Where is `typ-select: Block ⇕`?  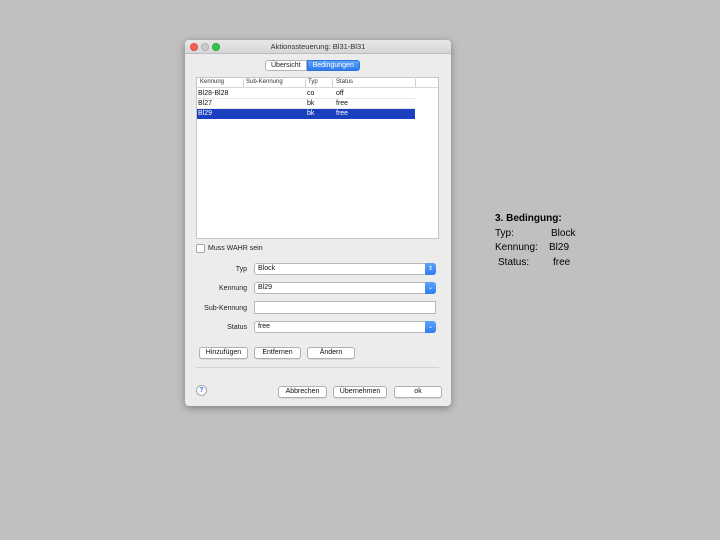
typ-select: Block ⇕ is located at coordinates (345, 269).